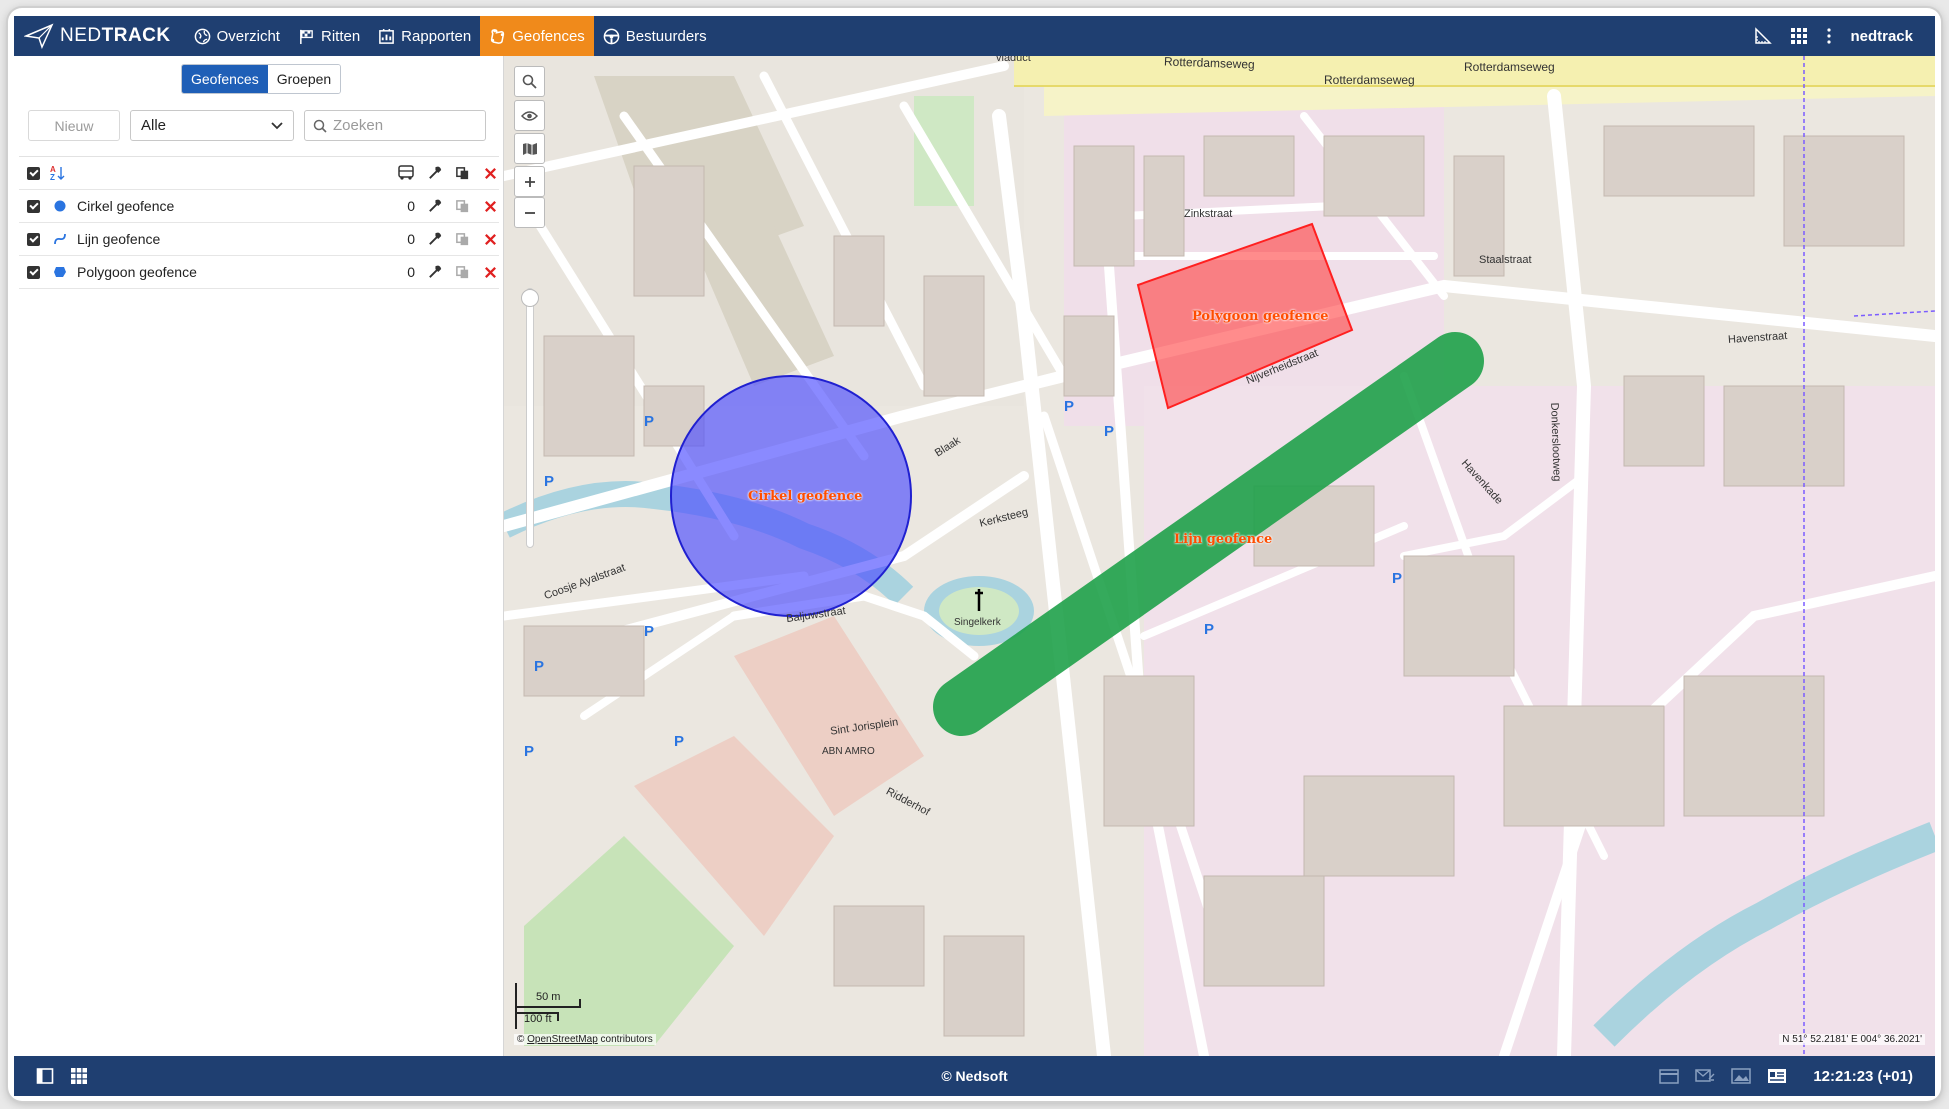 Image resolution: width=1949 pixels, height=1109 pixels. Describe the element at coordinates (805, 496) in the screenshot. I see `circle-geofence-label: Cirkel geofence` at that location.